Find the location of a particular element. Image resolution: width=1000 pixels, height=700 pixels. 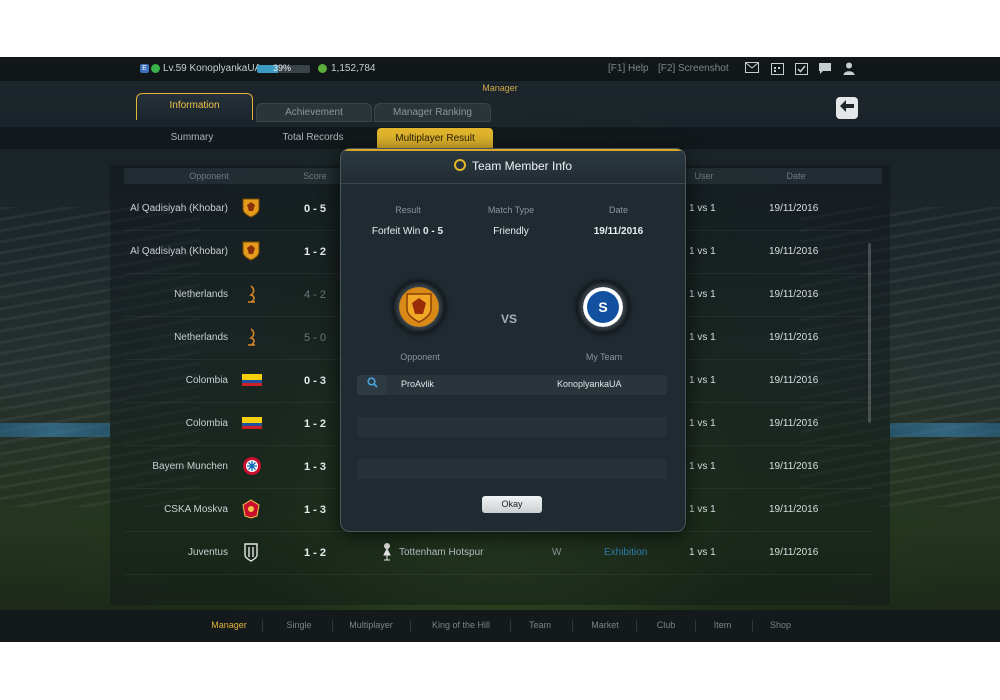

back-button is located at coordinates (847, 108).